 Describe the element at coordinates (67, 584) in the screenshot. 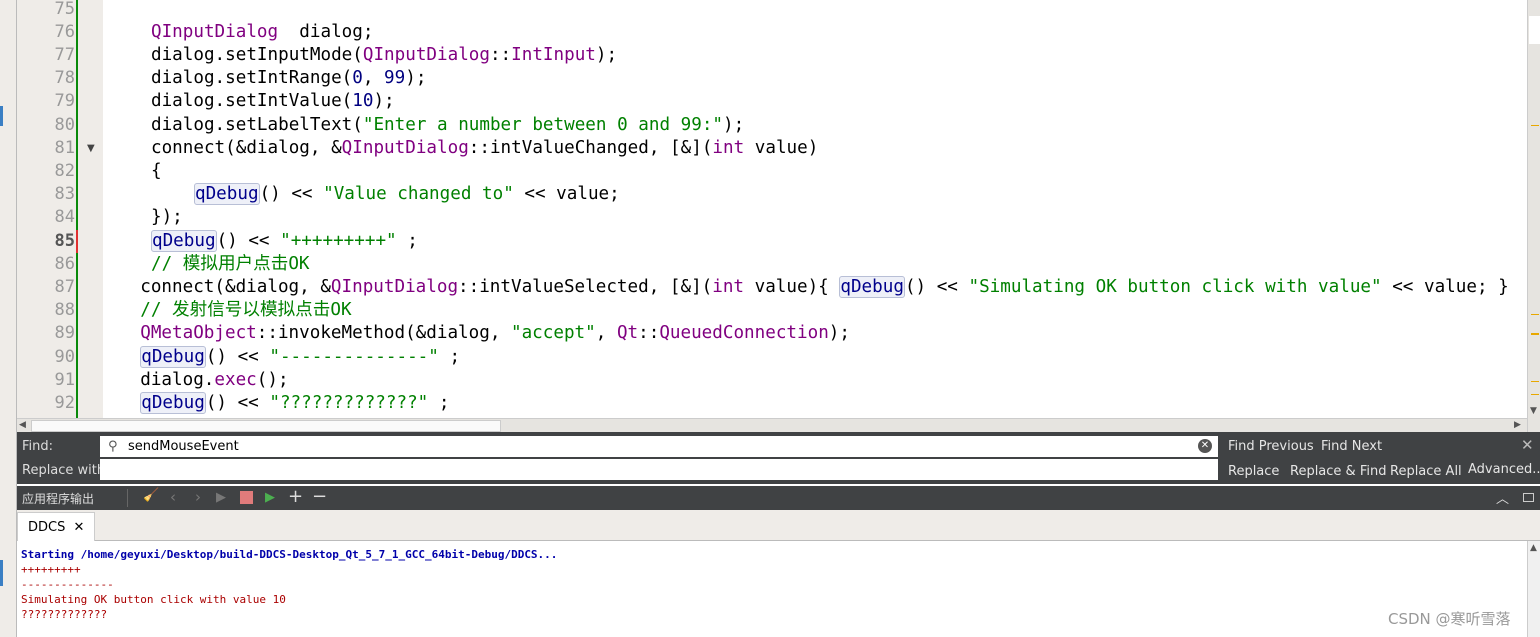

I see `output-line: --------------` at that location.